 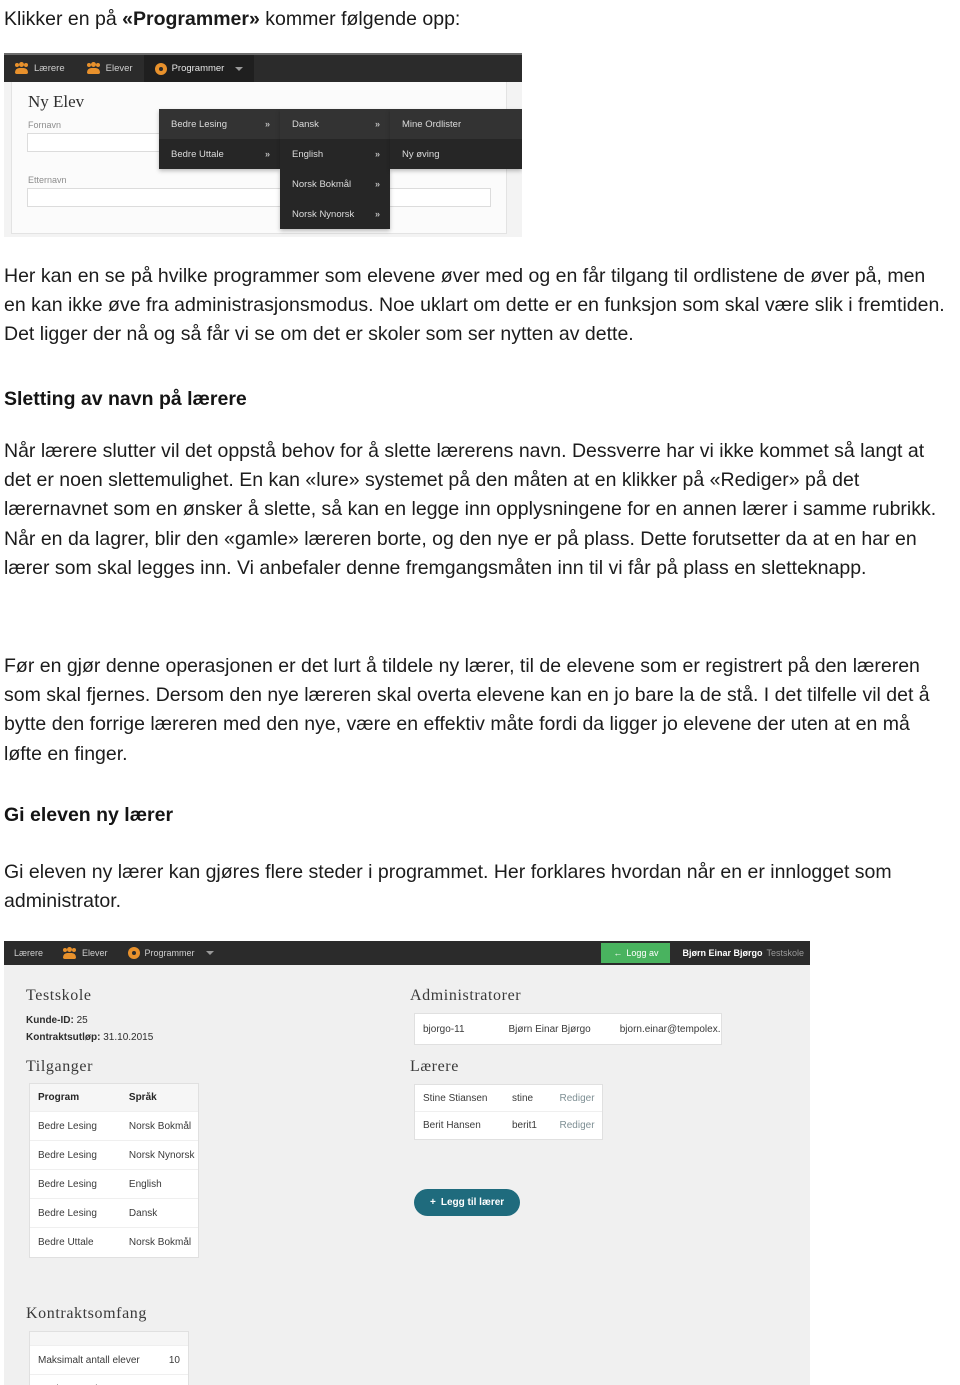 What do you see at coordinates (114, 1213) in the screenshot?
I see `table-row: Bedre Lesing Dansk` at bounding box center [114, 1213].